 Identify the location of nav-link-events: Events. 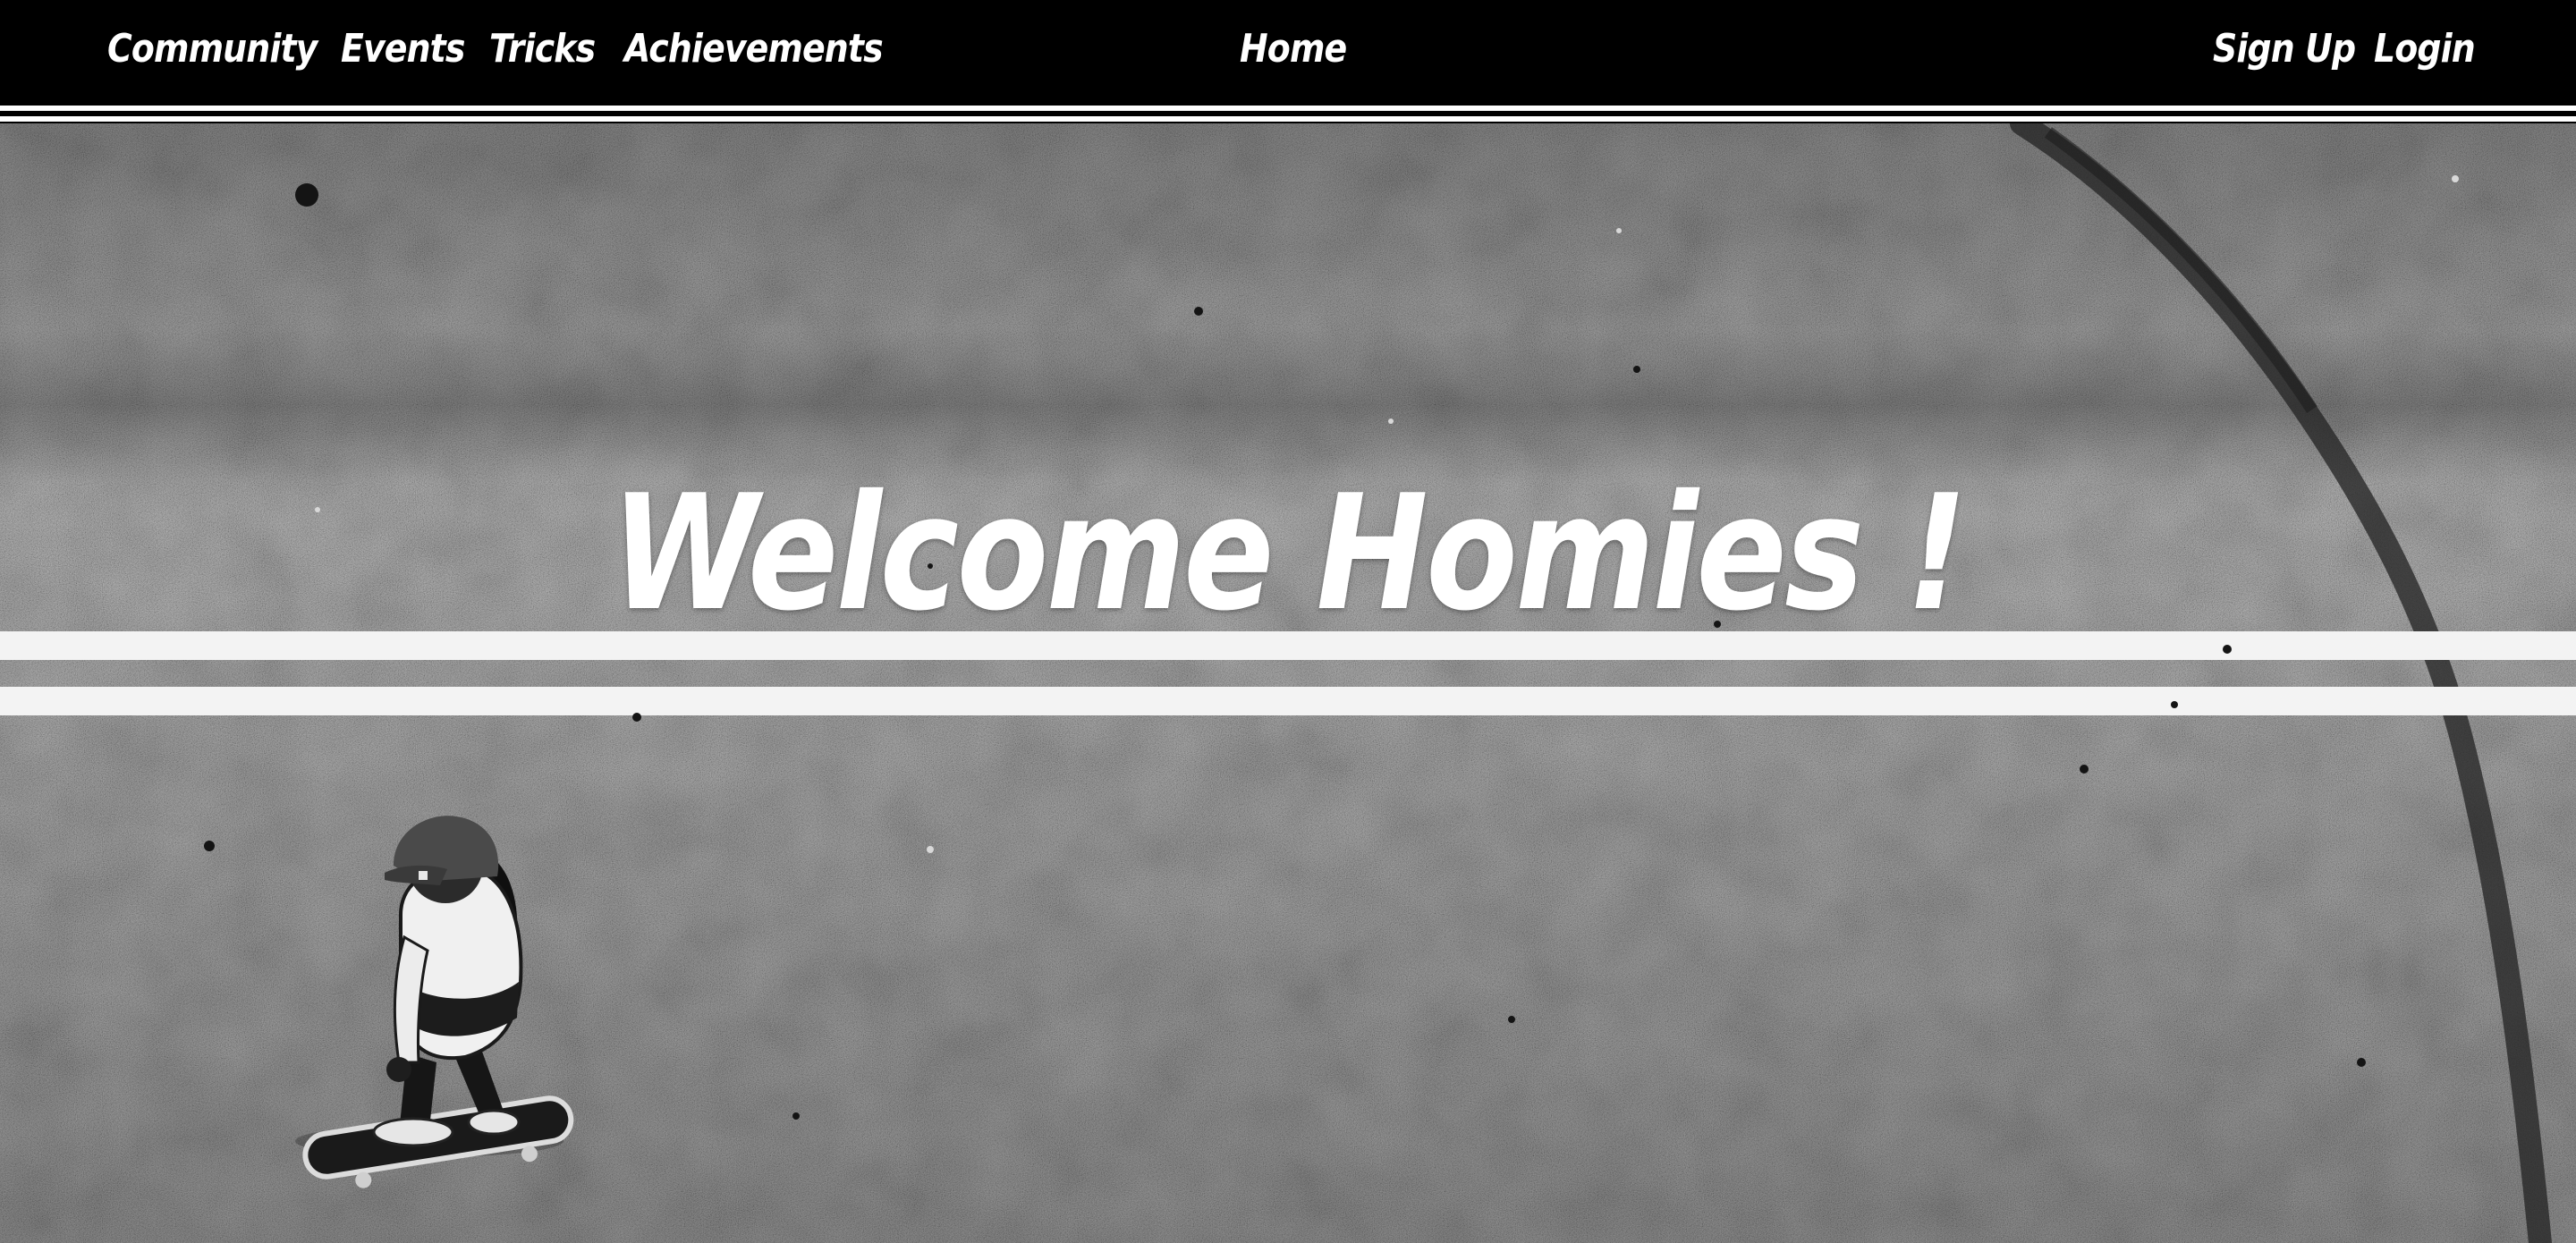
(403, 49).